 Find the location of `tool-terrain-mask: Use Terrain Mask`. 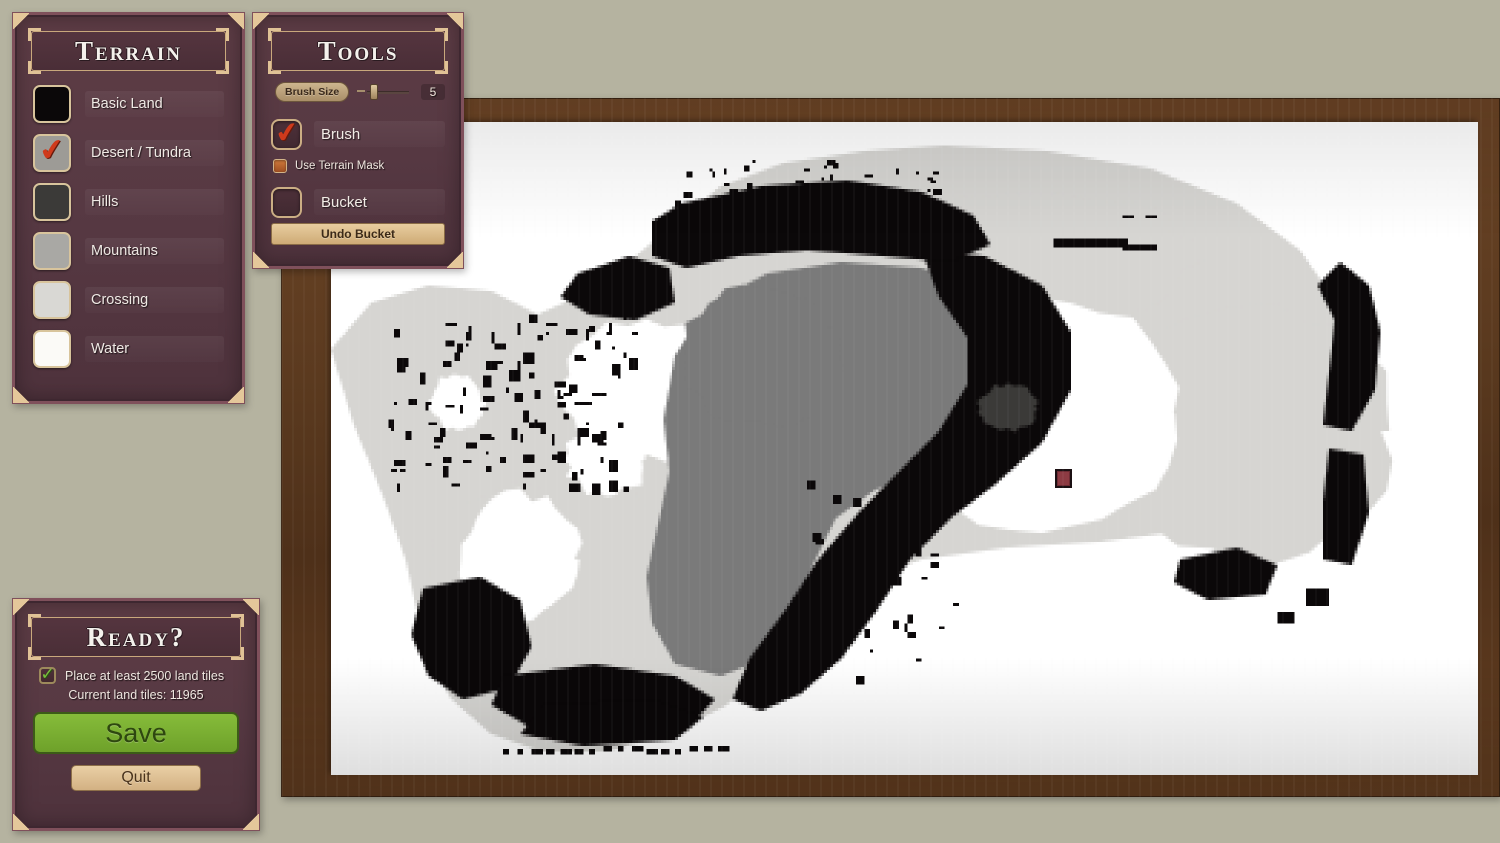

tool-terrain-mask: Use Terrain Mask is located at coordinates (359, 166).